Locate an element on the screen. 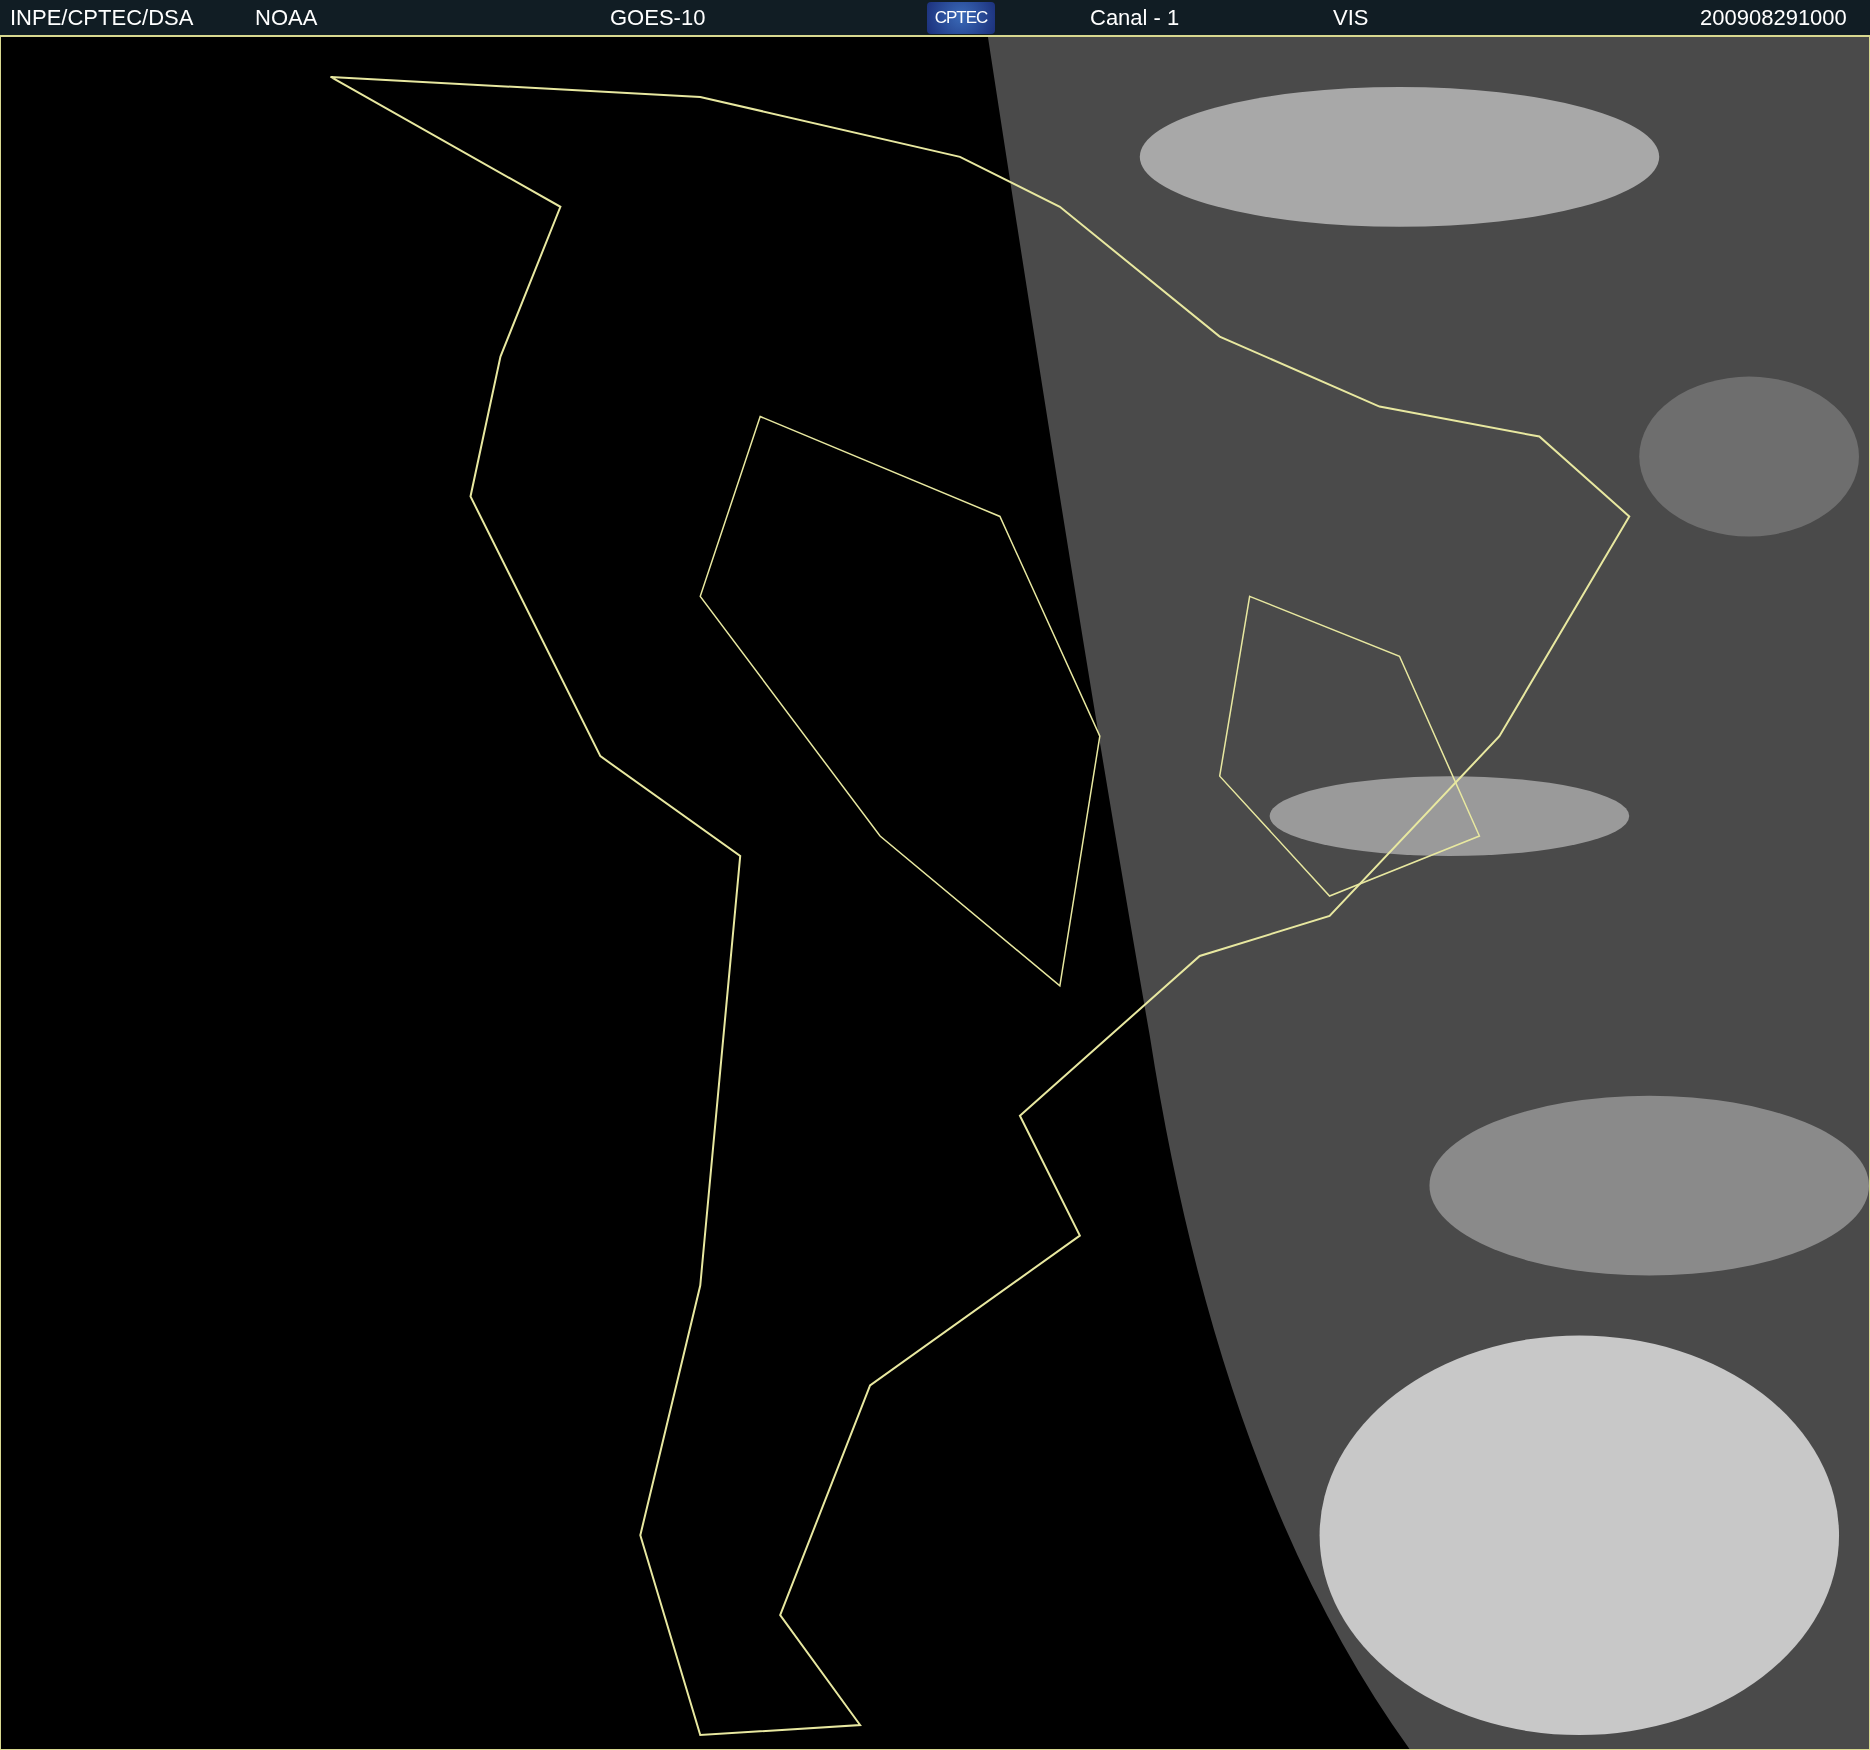  band-label: VIS is located at coordinates (1351, 17).